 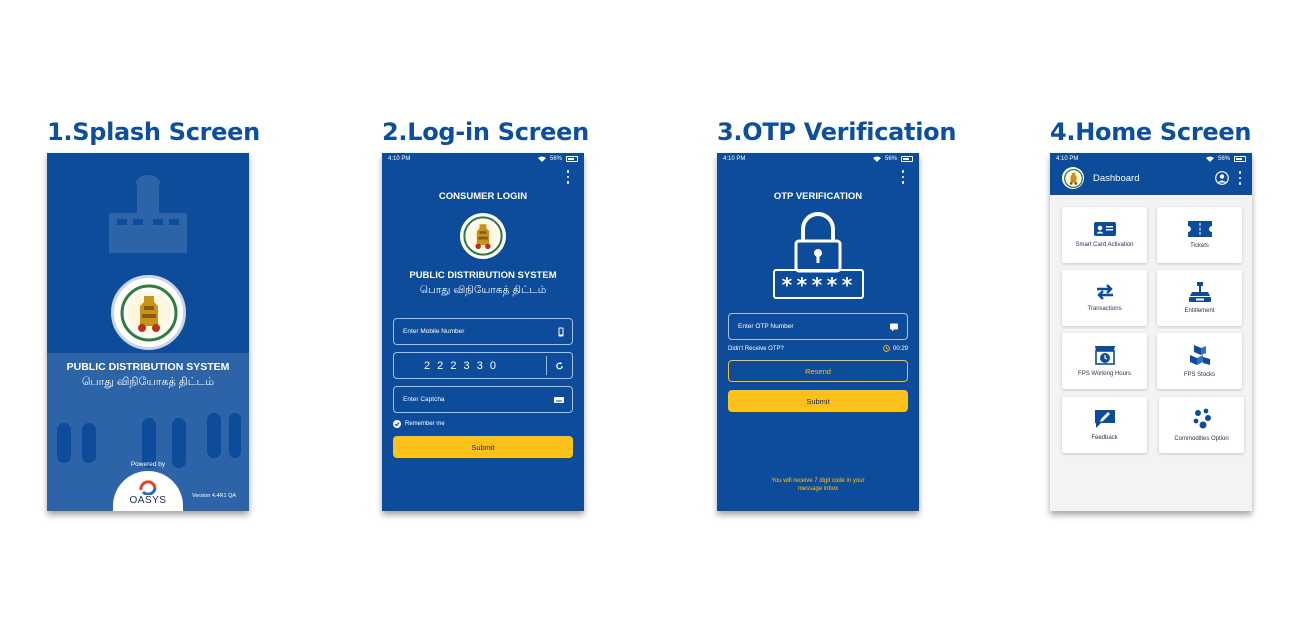 I want to click on mobile-number-input: Enter Mobile Number, so click(x=483, y=331).